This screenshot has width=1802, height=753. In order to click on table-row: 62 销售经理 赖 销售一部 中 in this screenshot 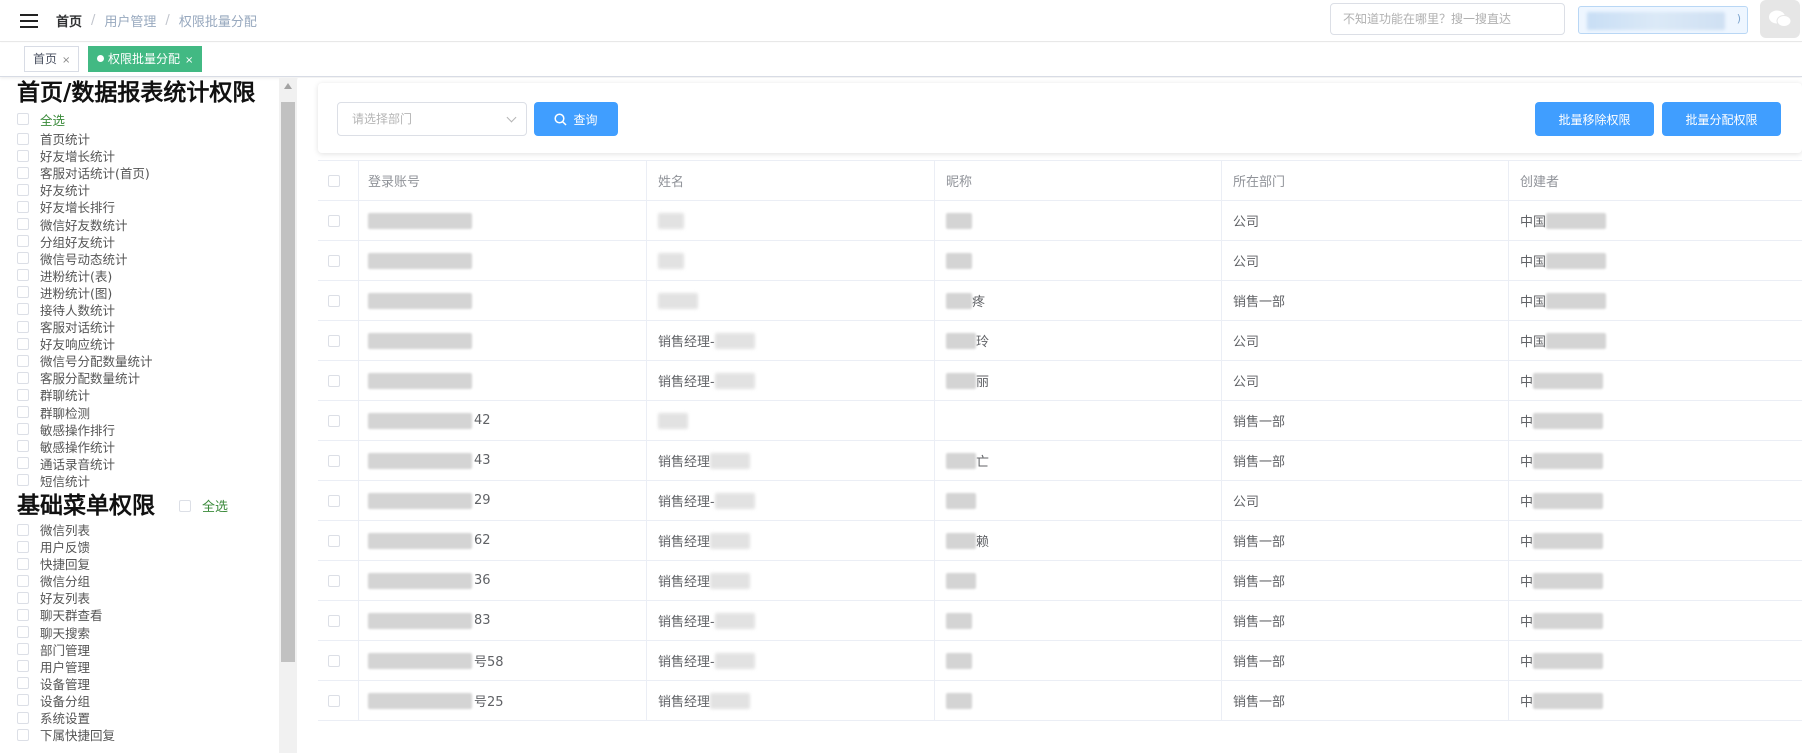, I will do `click(1060, 541)`.